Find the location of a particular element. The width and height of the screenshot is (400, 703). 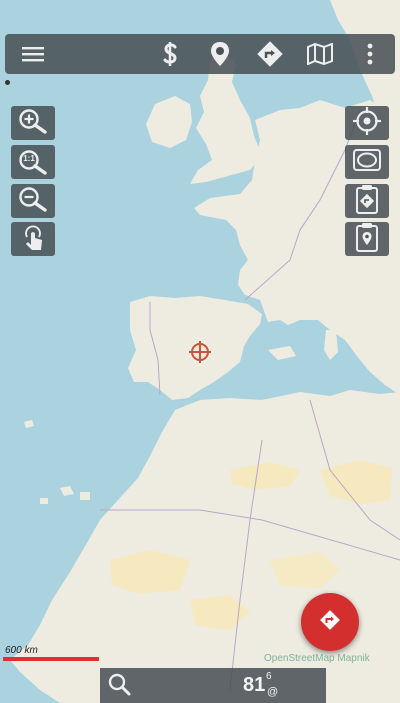

clipboard-route-icon is located at coordinates (367, 201).